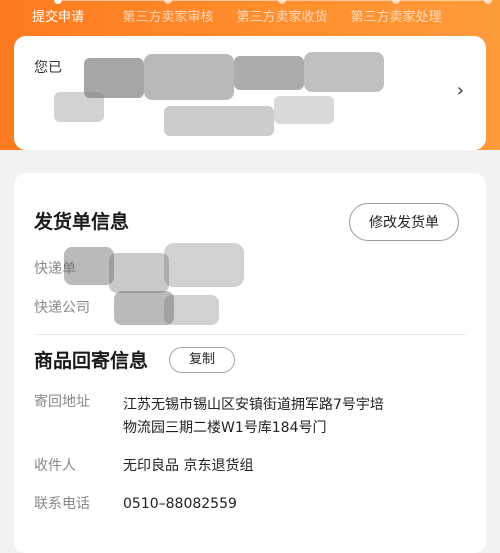 The width and height of the screenshot is (500, 553). Describe the element at coordinates (250, 334) in the screenshot. I see `divider` at that location.